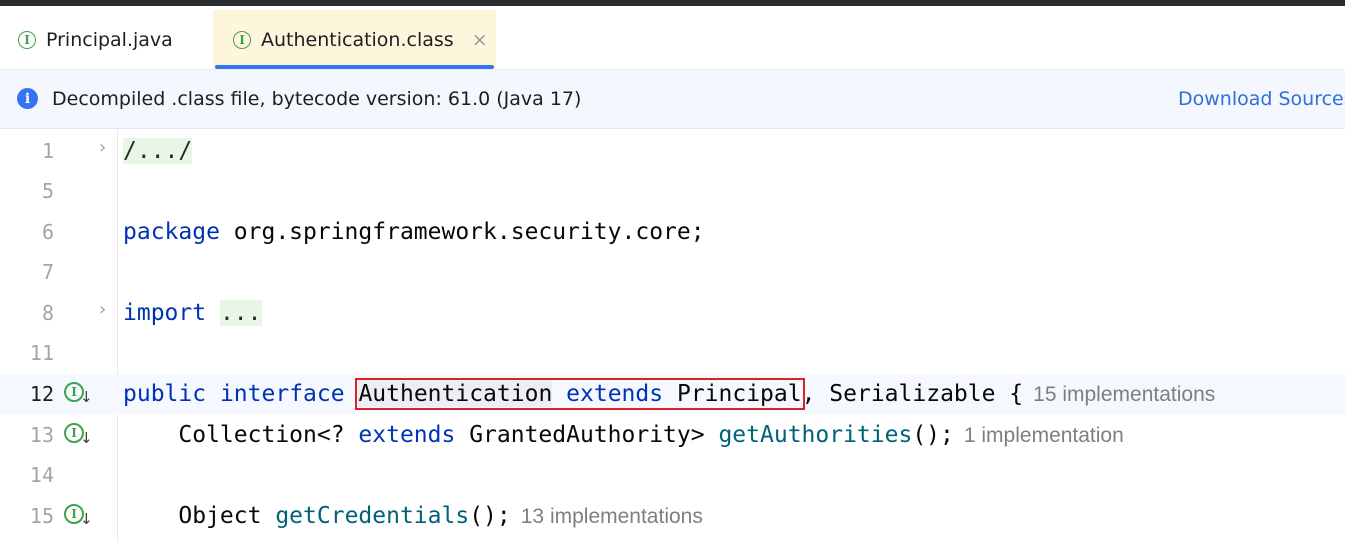  What do you see at coordinates (357, 39) in the screenshot?
I see `tab-label: Authentication.class` at bounding box center [357, 39].